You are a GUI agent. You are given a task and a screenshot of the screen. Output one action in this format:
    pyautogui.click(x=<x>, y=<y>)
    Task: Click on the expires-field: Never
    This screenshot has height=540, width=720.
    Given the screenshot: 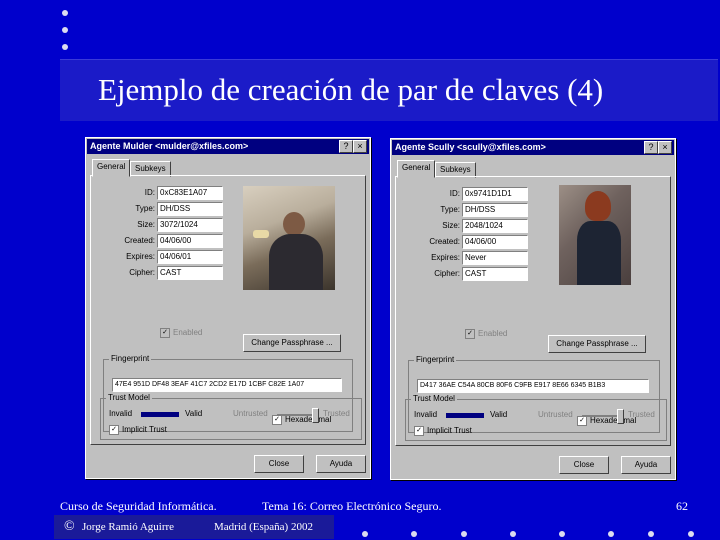 What is the action you would take?
    pyautogui.click(x=495, y=258)
    